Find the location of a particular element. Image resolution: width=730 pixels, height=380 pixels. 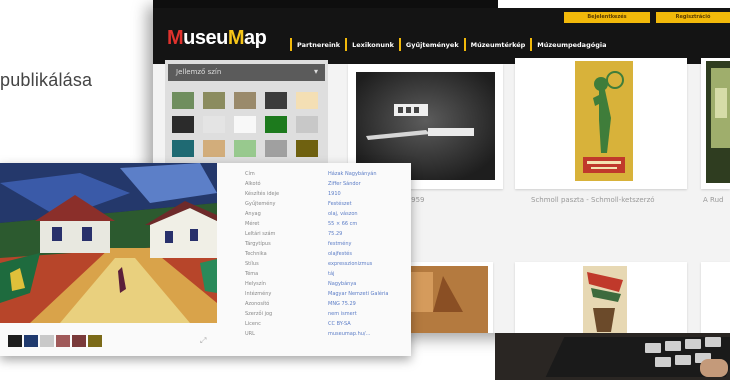

metadata-row: Téma táj is located at coordinates (328, 275).